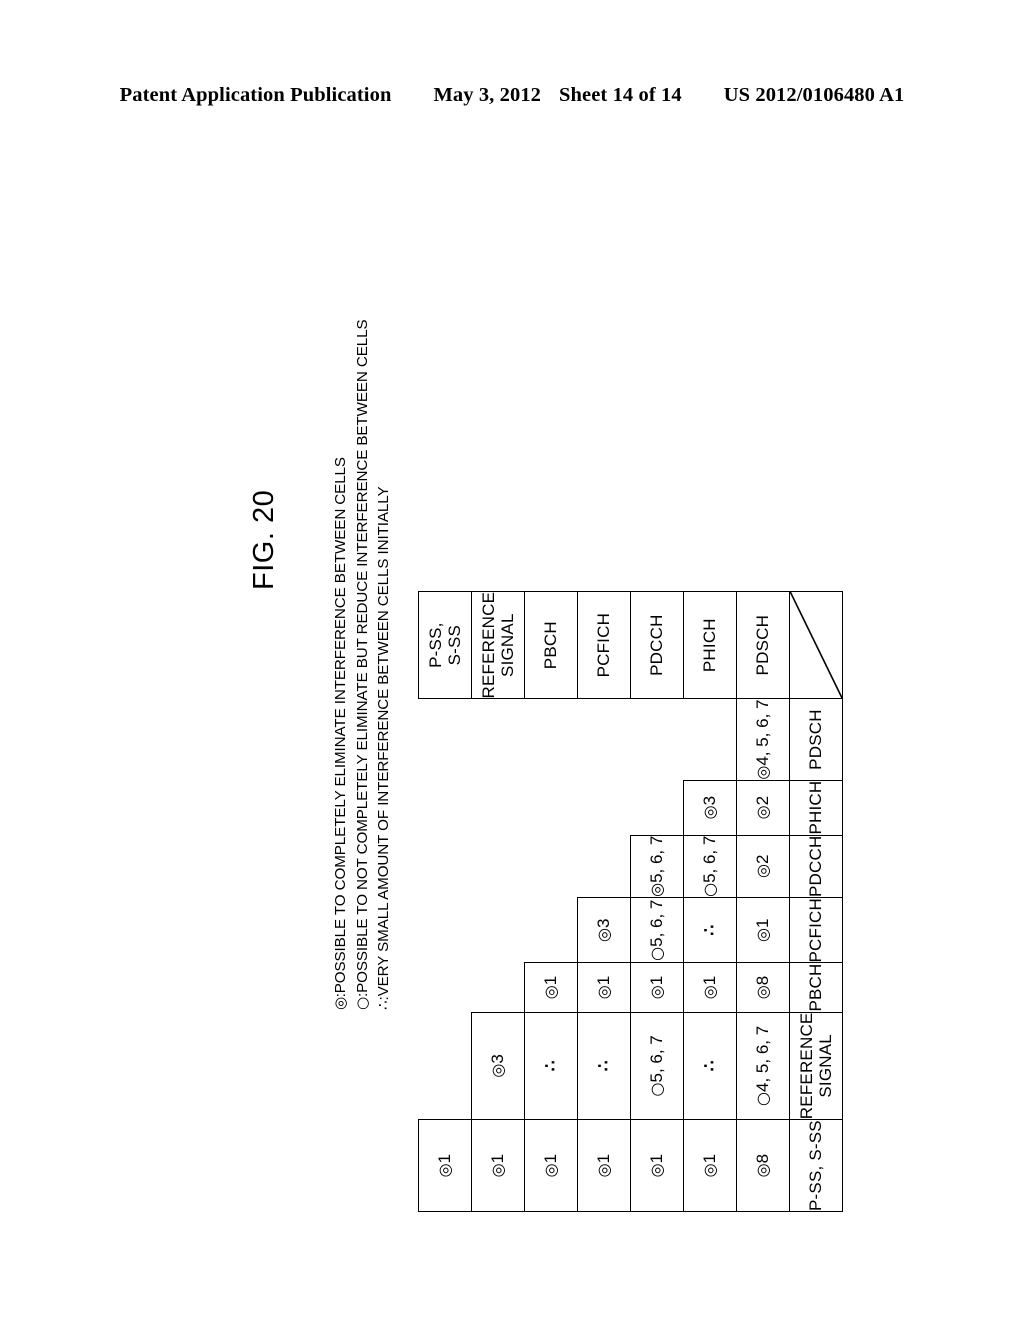  Describe the element at coordinates (763, 645) in the screenshot. I see `row-header-pdsch: PDSCH` at that location.